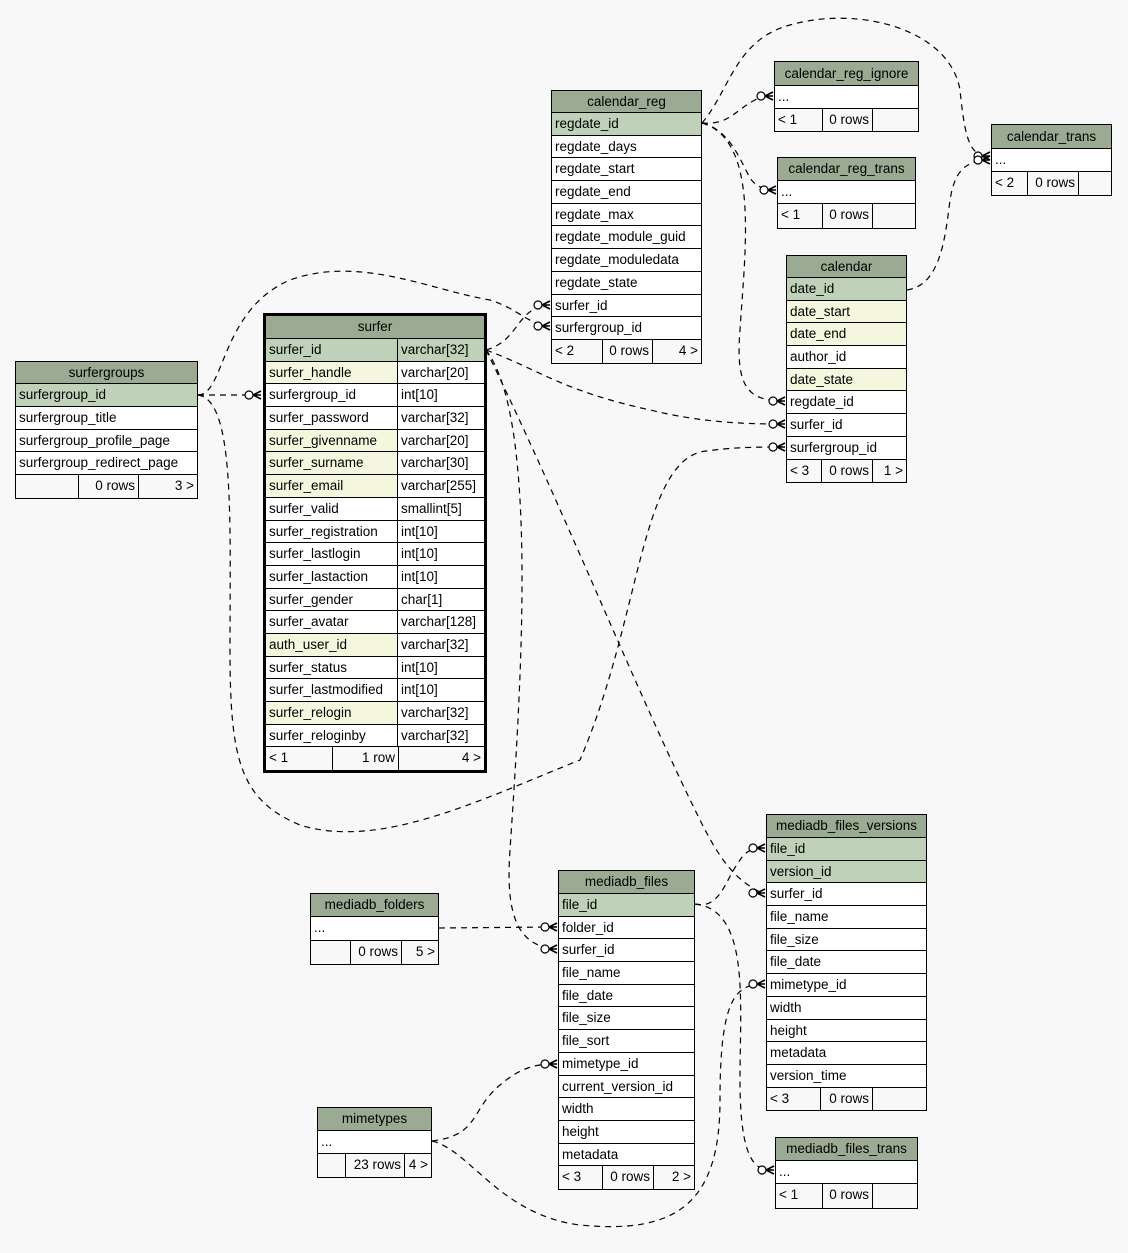 The image size is (1128, 1253). I want to click on table-calendar-trans: calendar_trans... < 20 rows, so click(1051, 160).